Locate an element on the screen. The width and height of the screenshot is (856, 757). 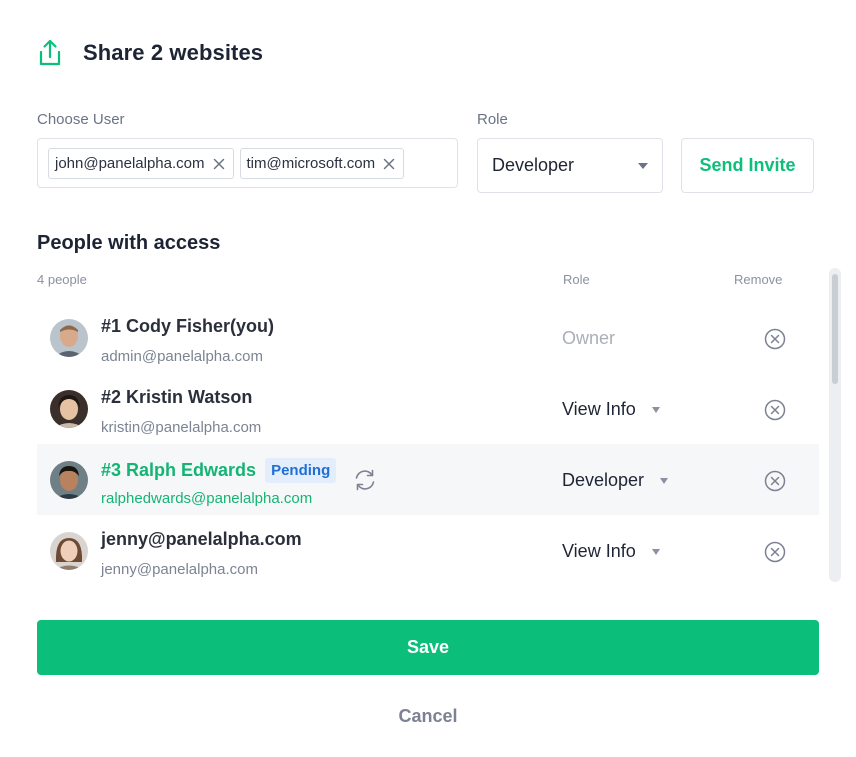
dialog-header: Share 2 websites is located at coordinates (150, 53).